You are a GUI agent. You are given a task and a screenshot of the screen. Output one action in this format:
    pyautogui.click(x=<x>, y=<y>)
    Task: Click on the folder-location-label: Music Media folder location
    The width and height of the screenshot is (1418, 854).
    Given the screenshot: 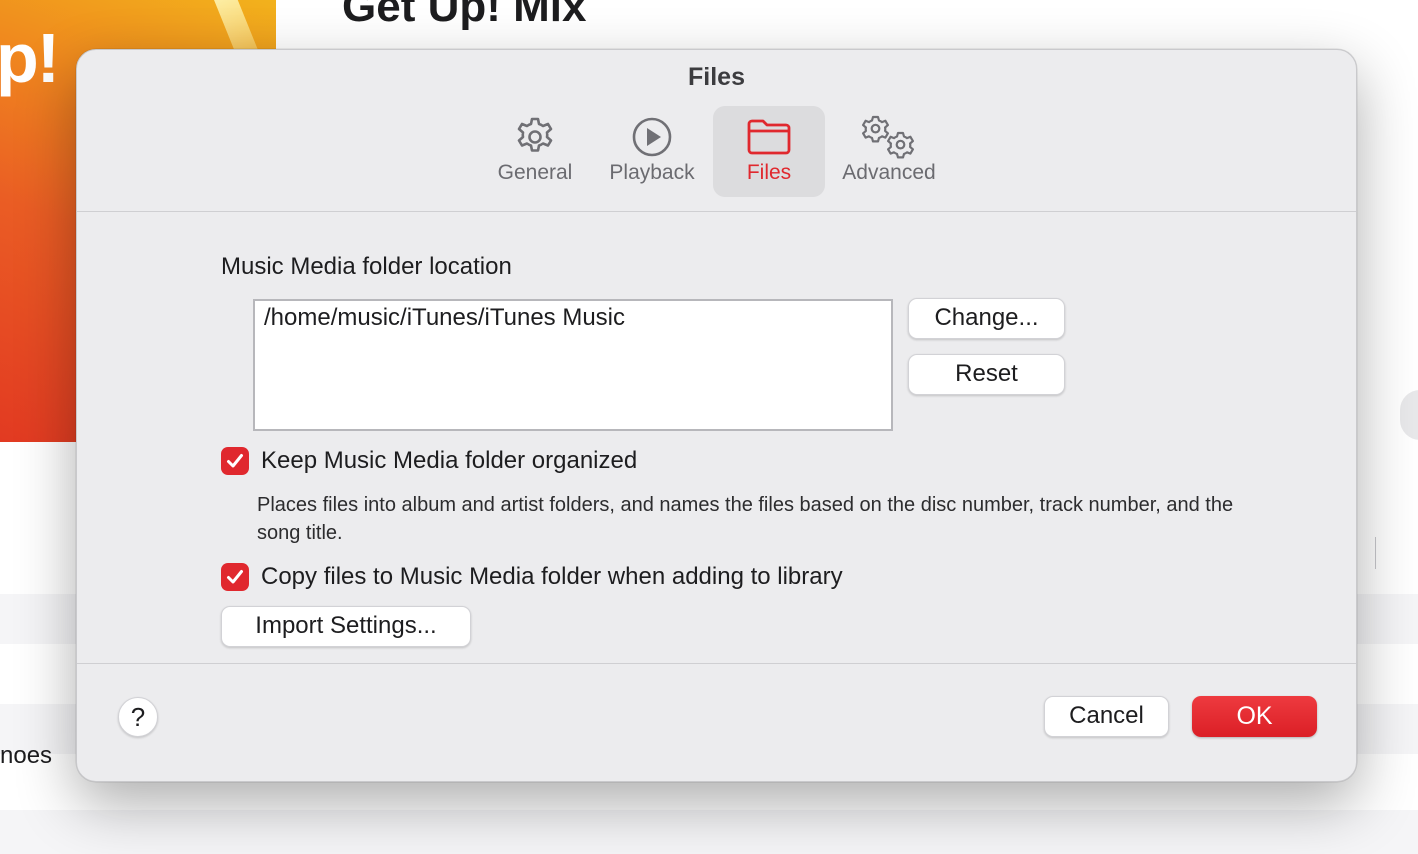 What is the action you would take?
    pyautogui.click(x=366, y=266)
    